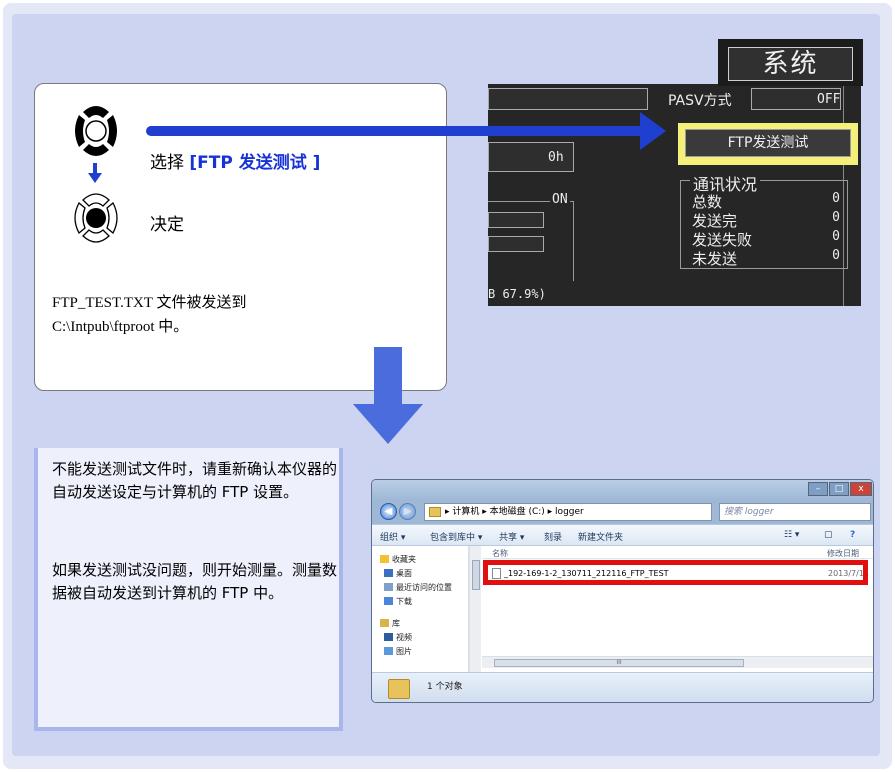 The height and width of the screenshot is (772, 895). Describe the element at coordinates (398, 651) in the screenshot. I see `nav-item-pictures: 图片` at that location.